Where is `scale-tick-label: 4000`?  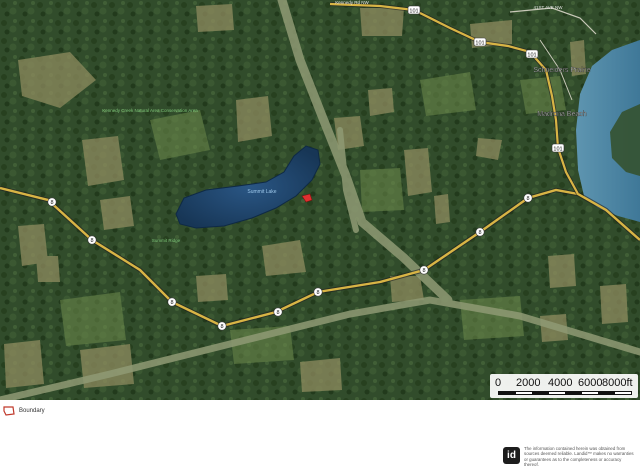
scale-tick-label: 4000 is located at coordinates (560, 383).